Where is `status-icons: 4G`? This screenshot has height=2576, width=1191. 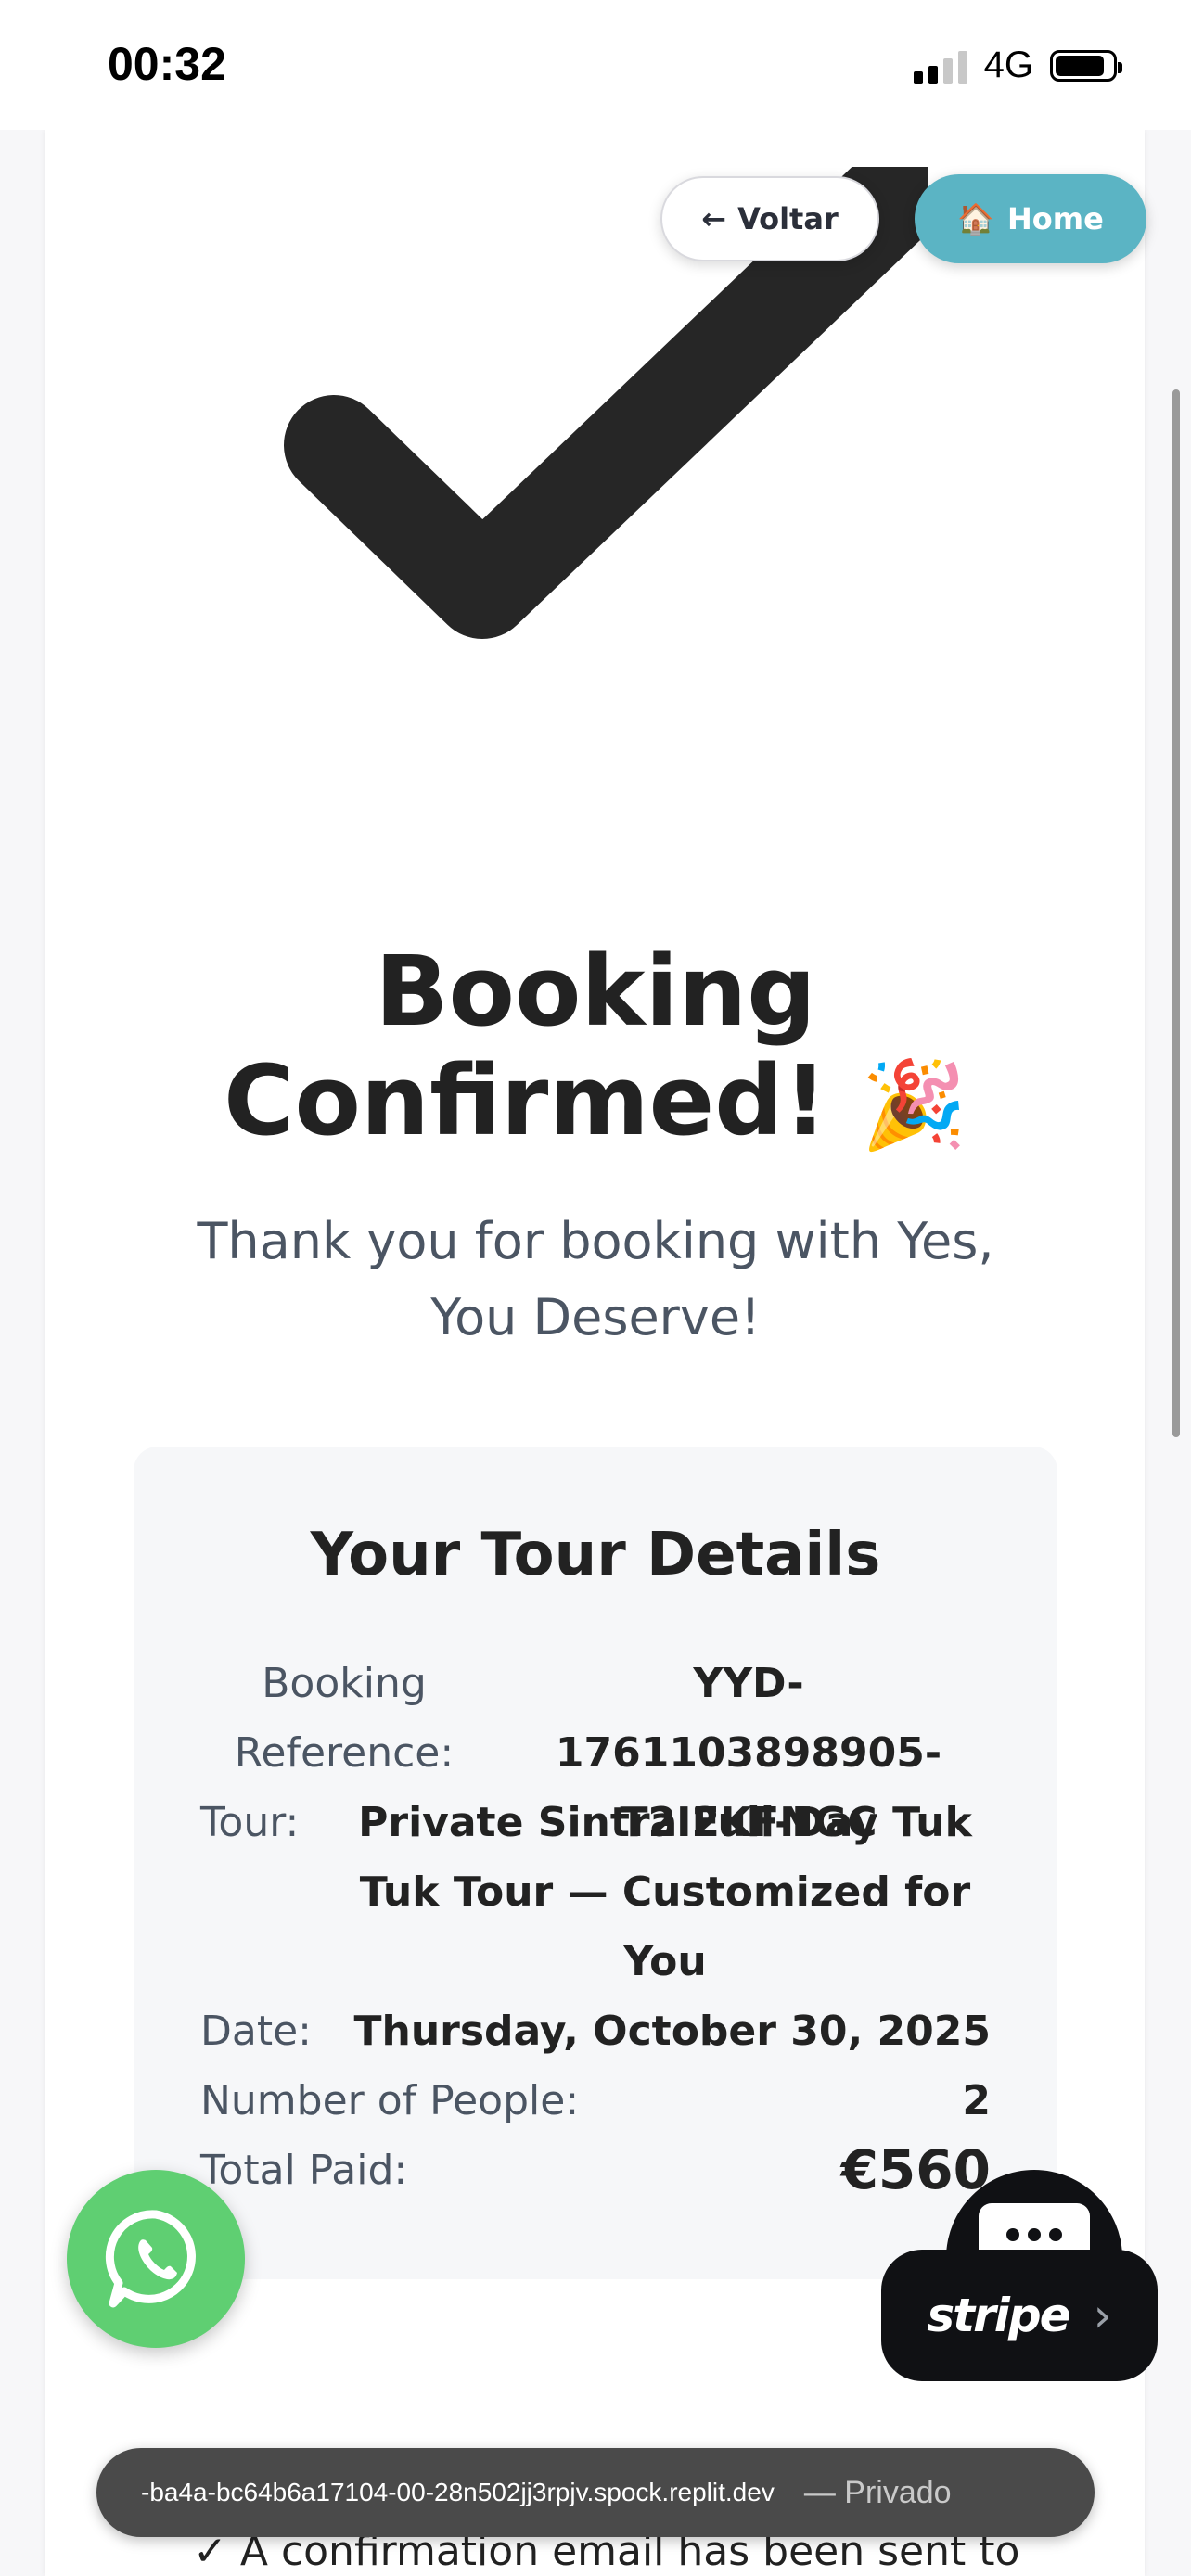 status-icons: 4G is located at coordinates (1018, 66).